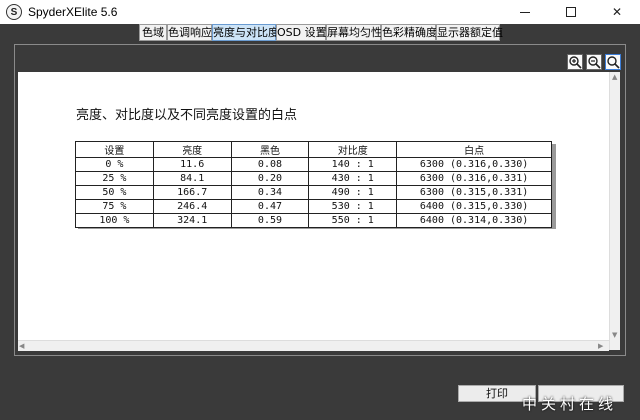 The image size is (640, 420). I want to click on zoom-in-icon, so click(575, 62).